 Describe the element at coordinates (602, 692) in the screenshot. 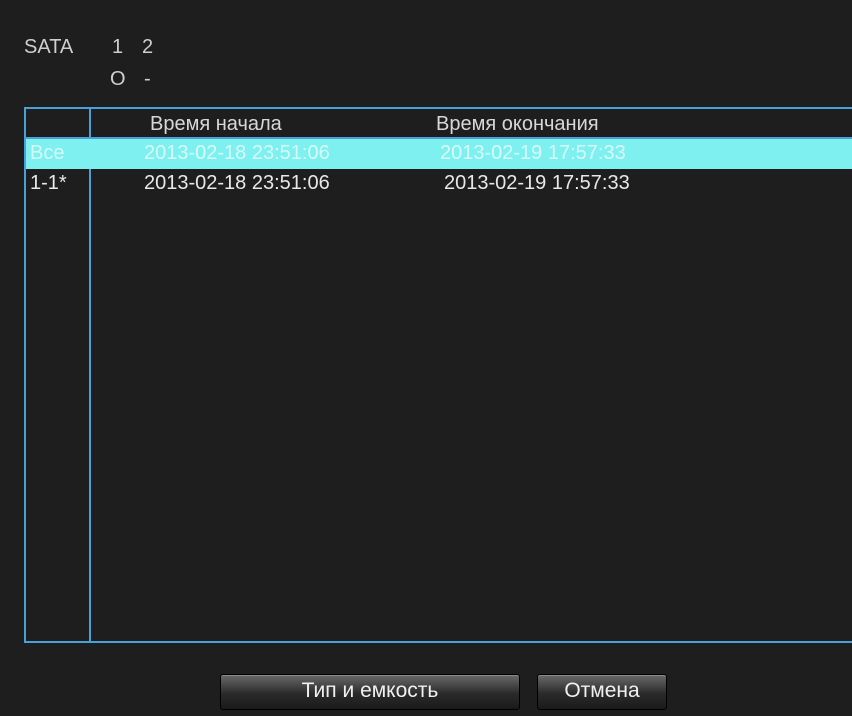

I see `cancel-button: Отмена` at that location.